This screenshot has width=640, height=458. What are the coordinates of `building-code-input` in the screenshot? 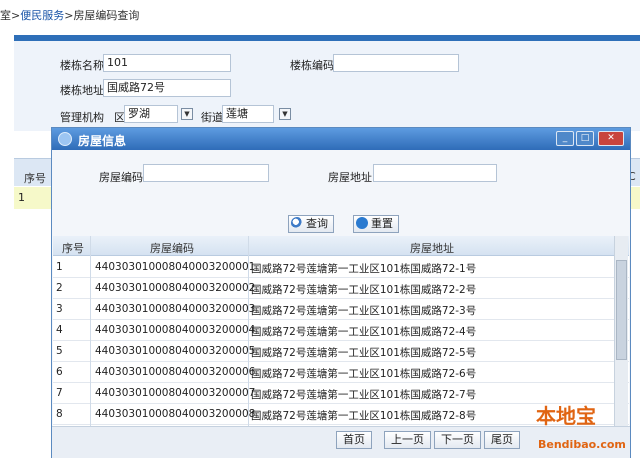 It's located at (396, 63).